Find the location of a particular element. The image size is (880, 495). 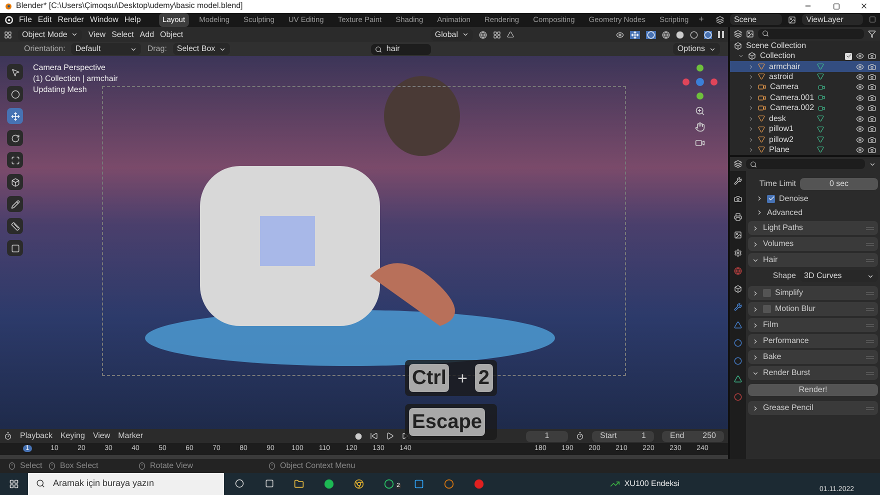

transform-dropdown: Global is located at coordinates (451, 34).